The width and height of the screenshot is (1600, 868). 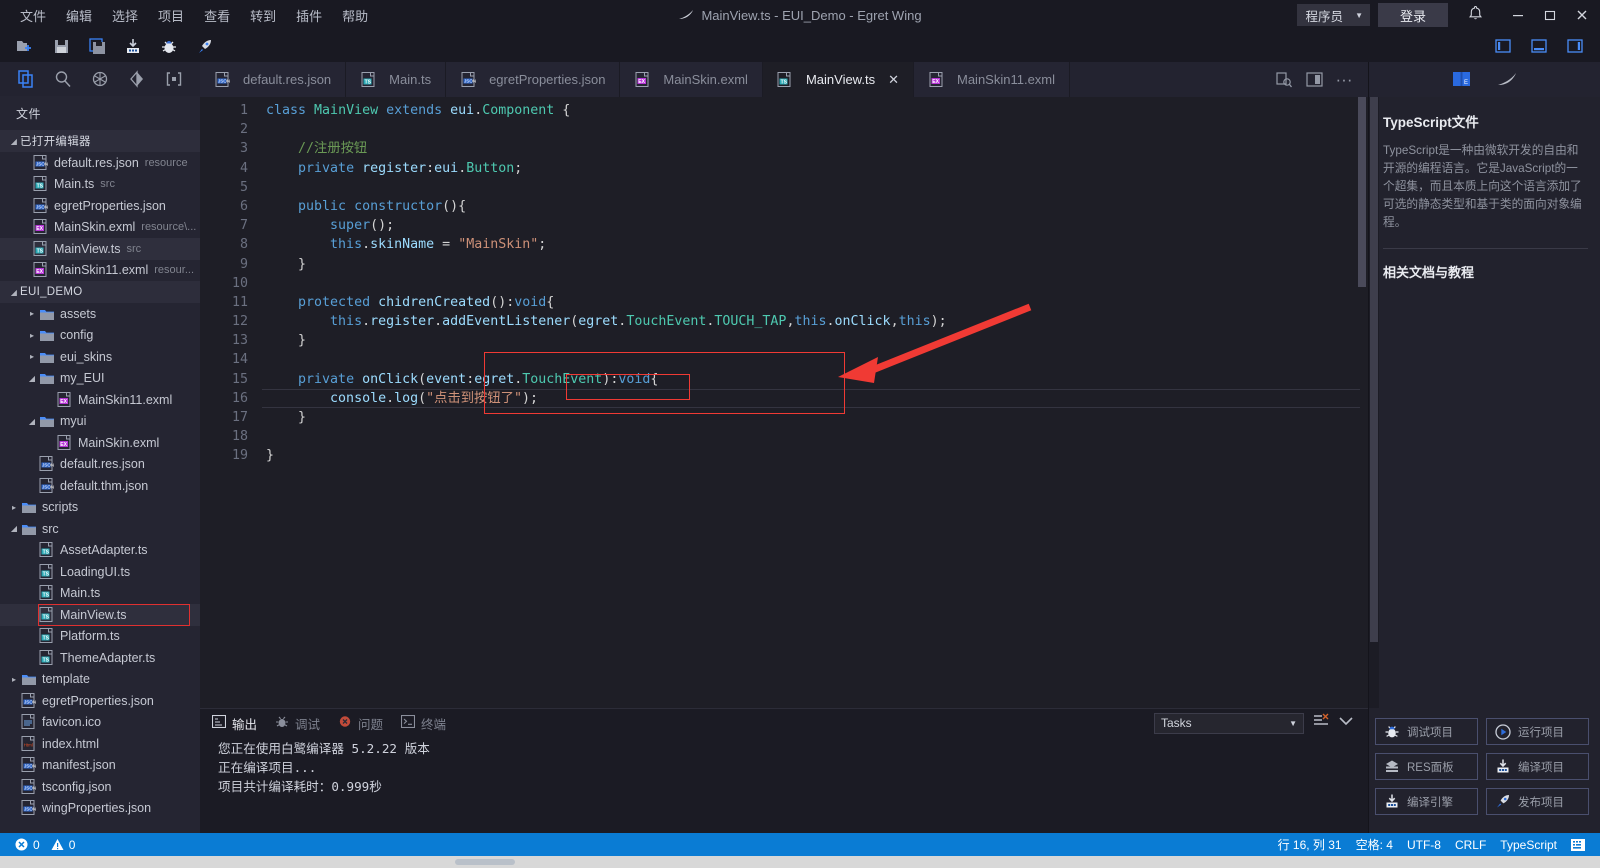 I want to click on clear-output-icon, so click(x=1321, y=723).